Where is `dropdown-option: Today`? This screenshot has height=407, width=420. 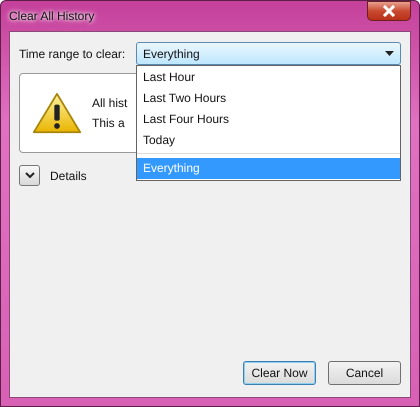 dropdown-option: Today is located at coordinates (268, 140).